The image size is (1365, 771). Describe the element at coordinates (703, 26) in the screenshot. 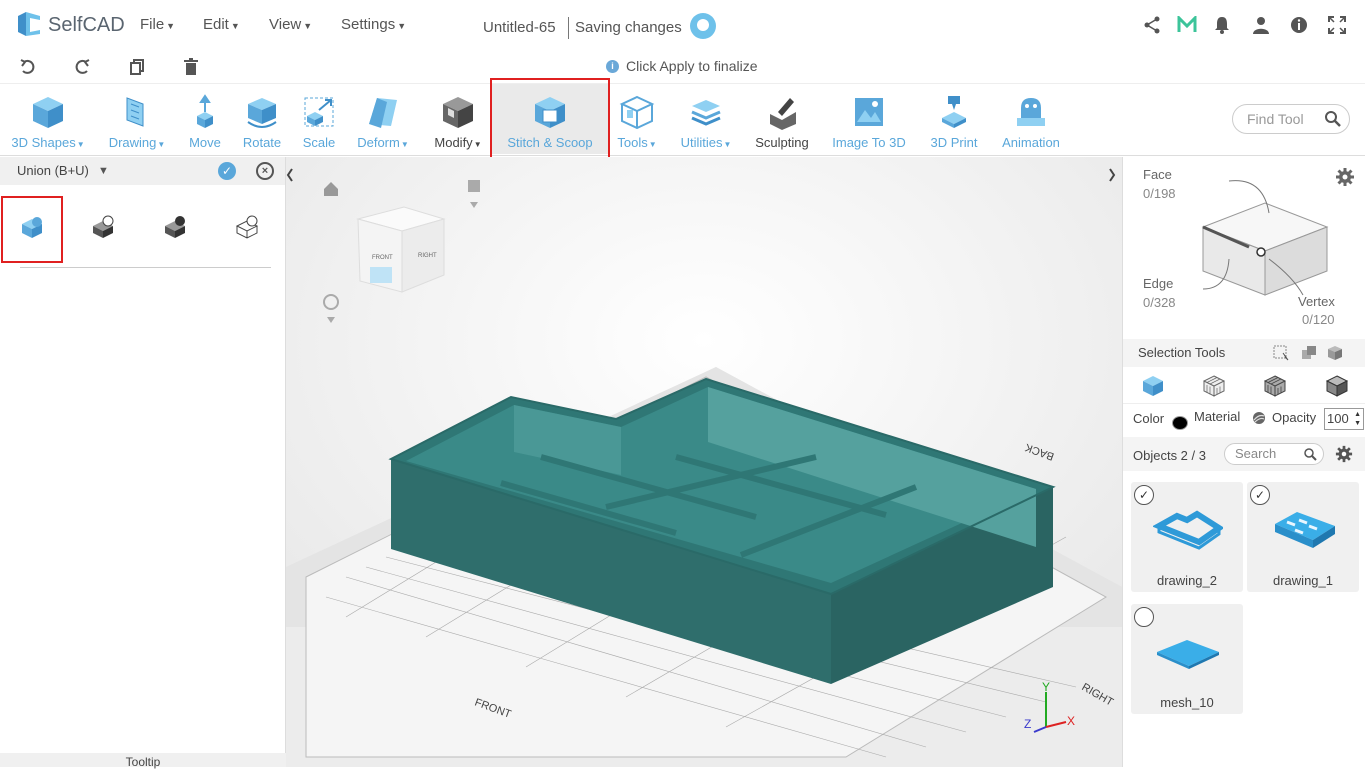

I see `saving-spinner-icon` at that location.